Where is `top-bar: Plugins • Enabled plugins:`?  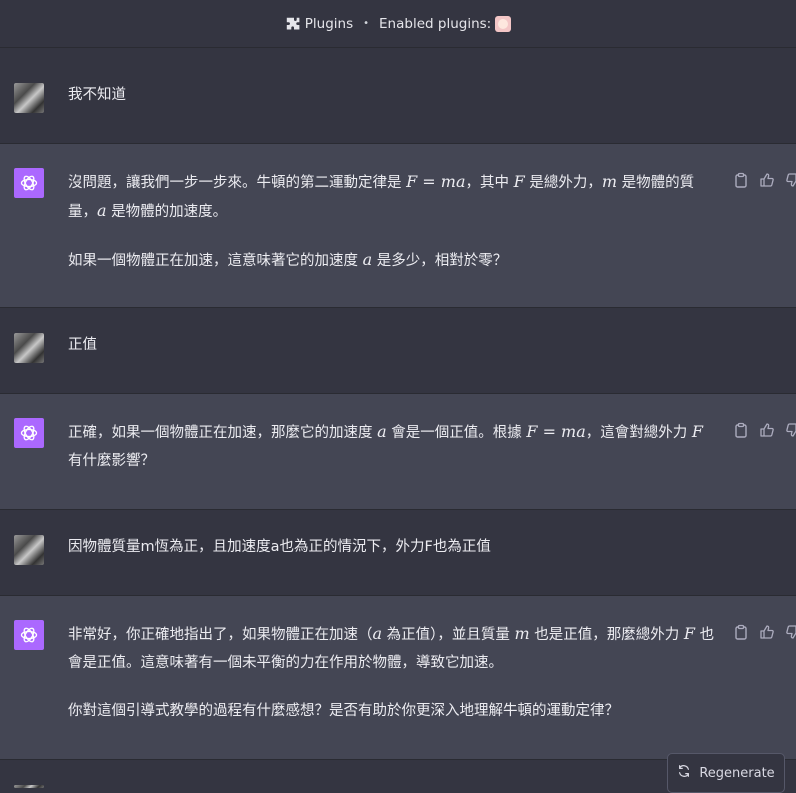
top-bar: Plugins • Enabled plugins: is located at coordinates (398, 24).